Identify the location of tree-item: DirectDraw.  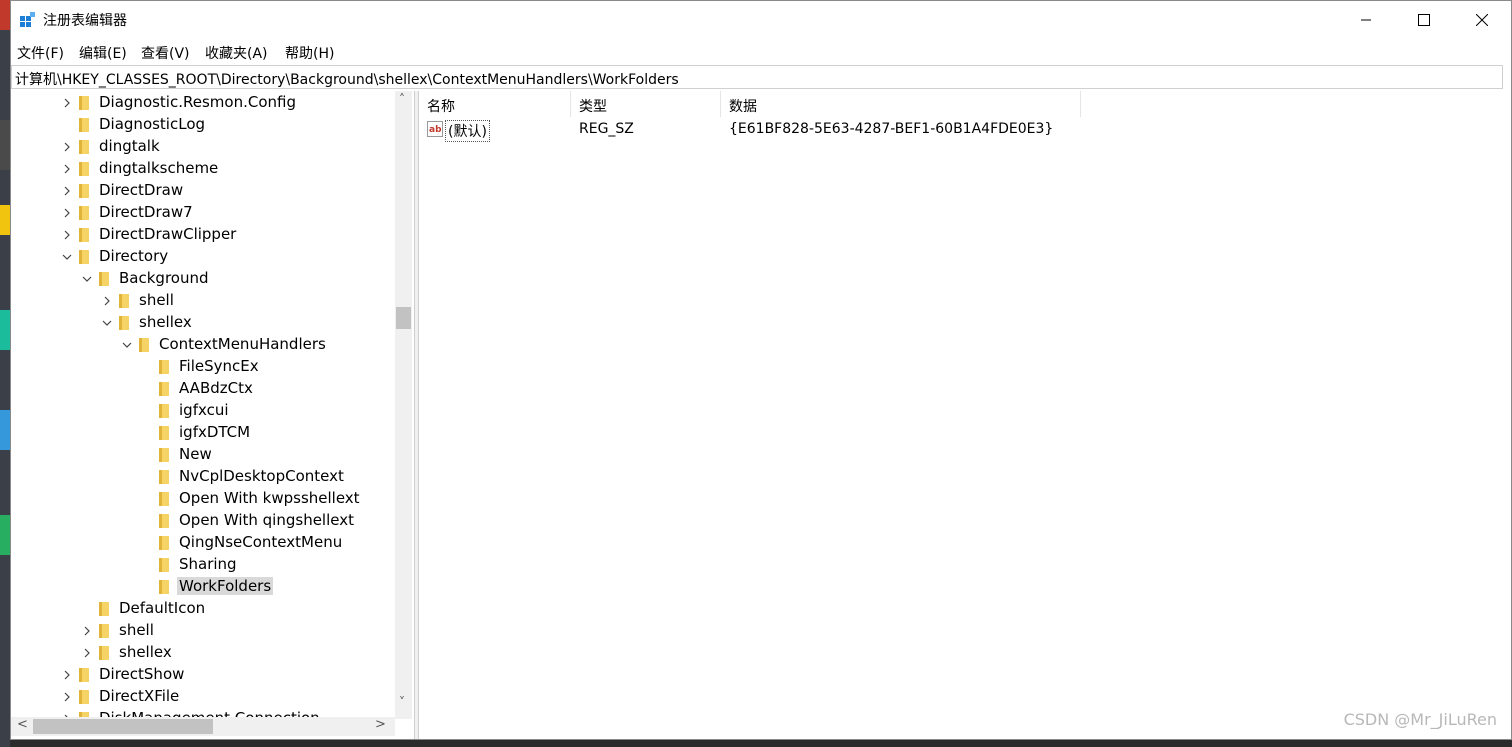
(203, 191).